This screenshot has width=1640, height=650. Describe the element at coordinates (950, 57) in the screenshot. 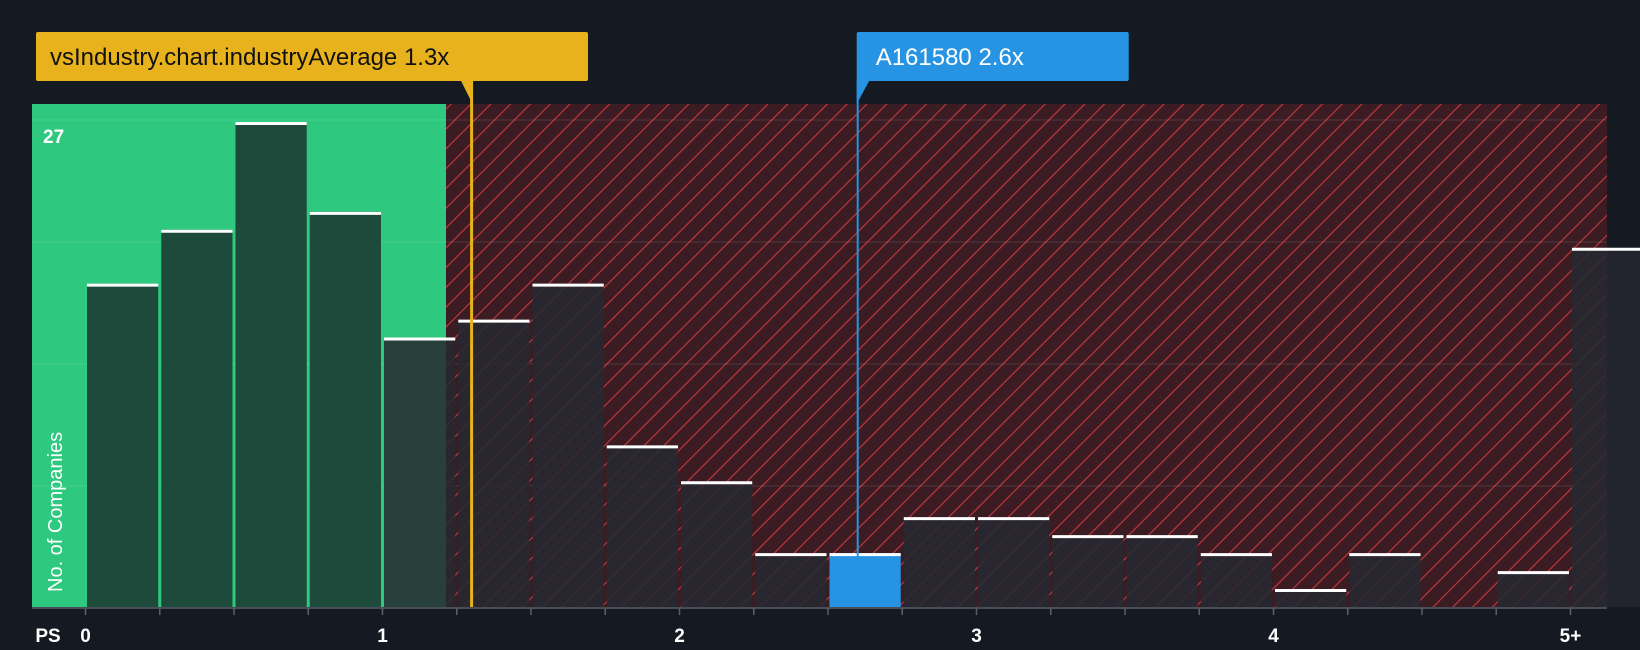

I see `company-label: A161580 2.6x` at that location.